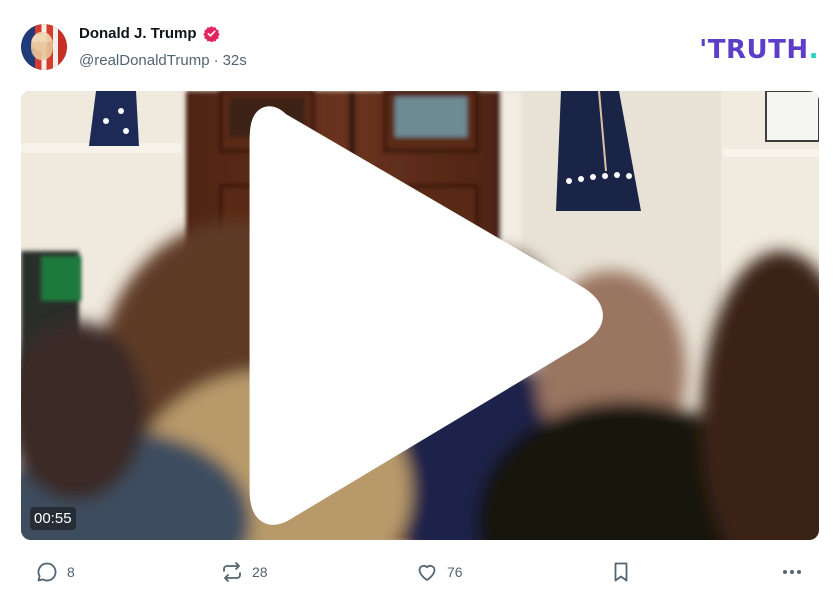 Image resolution: width=840 pixels, height=613 pixels. I want to click on more-options-button, so click(792, 572).